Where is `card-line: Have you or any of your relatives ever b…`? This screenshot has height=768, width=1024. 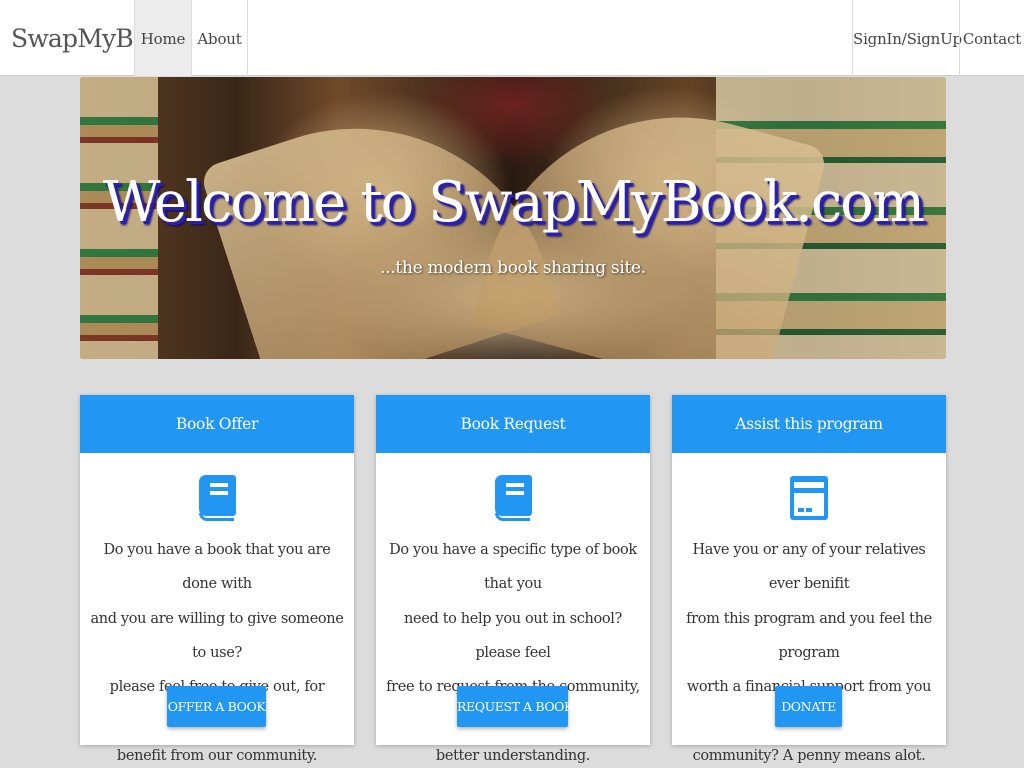 card-line: Have you or any of your relatives ever b… is located at coordinates (809, 567).